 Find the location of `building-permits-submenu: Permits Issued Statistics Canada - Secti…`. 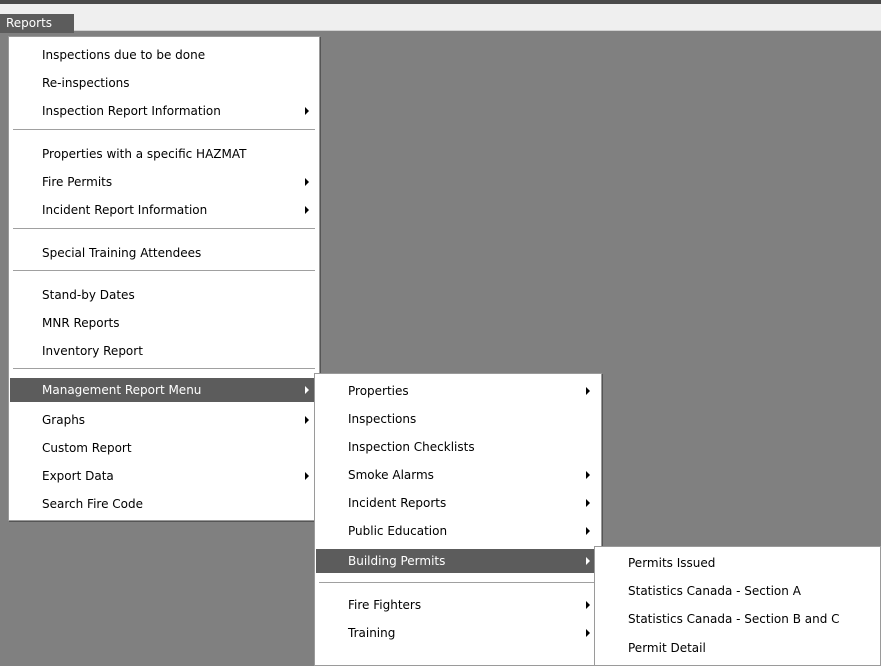

building-permits-submenu: Permits Issued Statistics Canada - Secti… is located at coordinates (737, 606).